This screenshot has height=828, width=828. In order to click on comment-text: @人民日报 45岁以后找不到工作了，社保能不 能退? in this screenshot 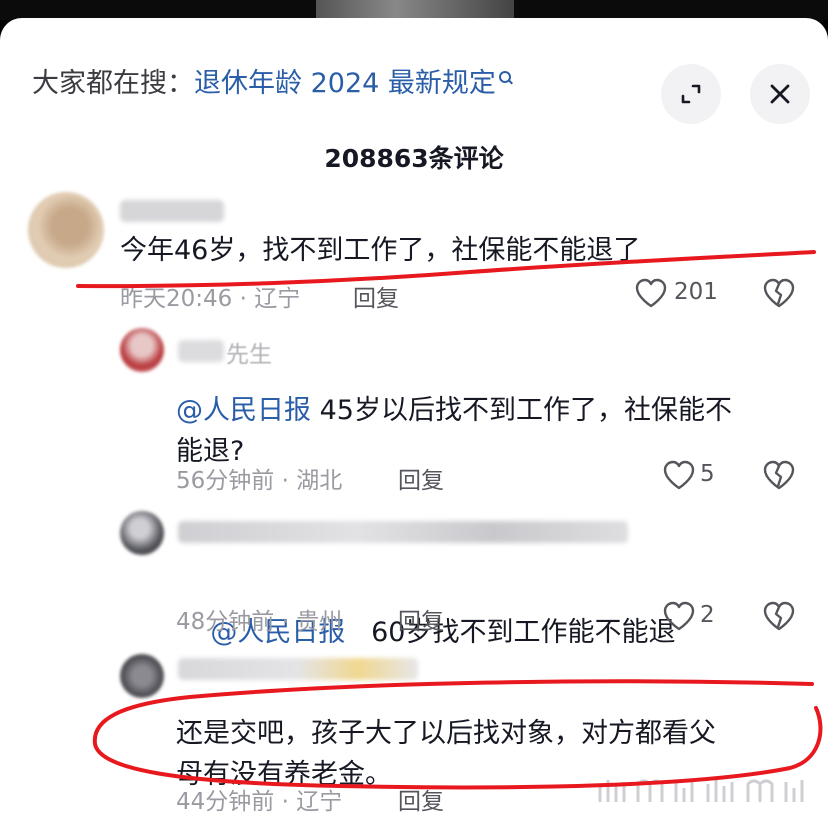, I will do `click(491, 431)`.